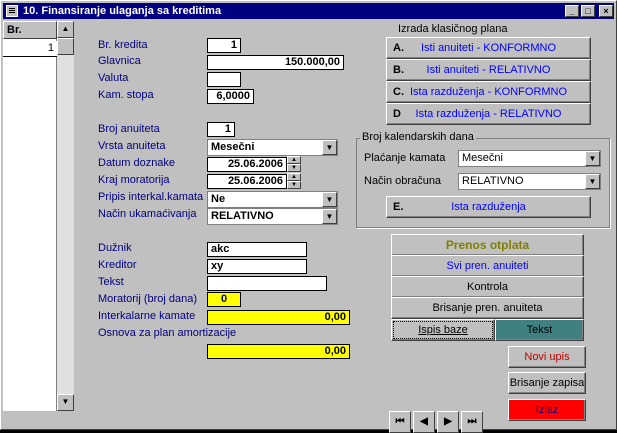 Image resolution: width=617 pixels, height=433 pixels. Describe the element at coordinates (221, 129) in the screenshot. I see `broj-anuiteta-field: 1` at that location.